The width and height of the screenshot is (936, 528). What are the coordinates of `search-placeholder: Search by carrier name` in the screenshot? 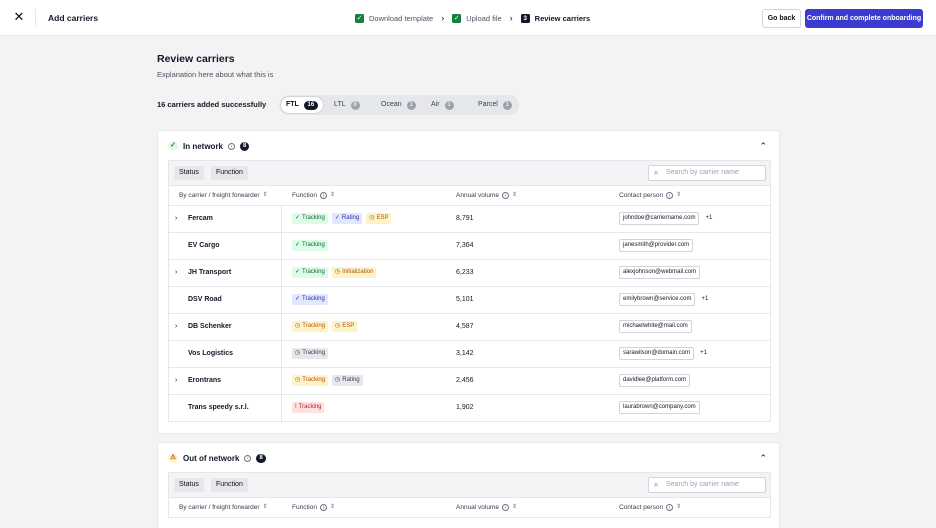 It's located at (702, 484).